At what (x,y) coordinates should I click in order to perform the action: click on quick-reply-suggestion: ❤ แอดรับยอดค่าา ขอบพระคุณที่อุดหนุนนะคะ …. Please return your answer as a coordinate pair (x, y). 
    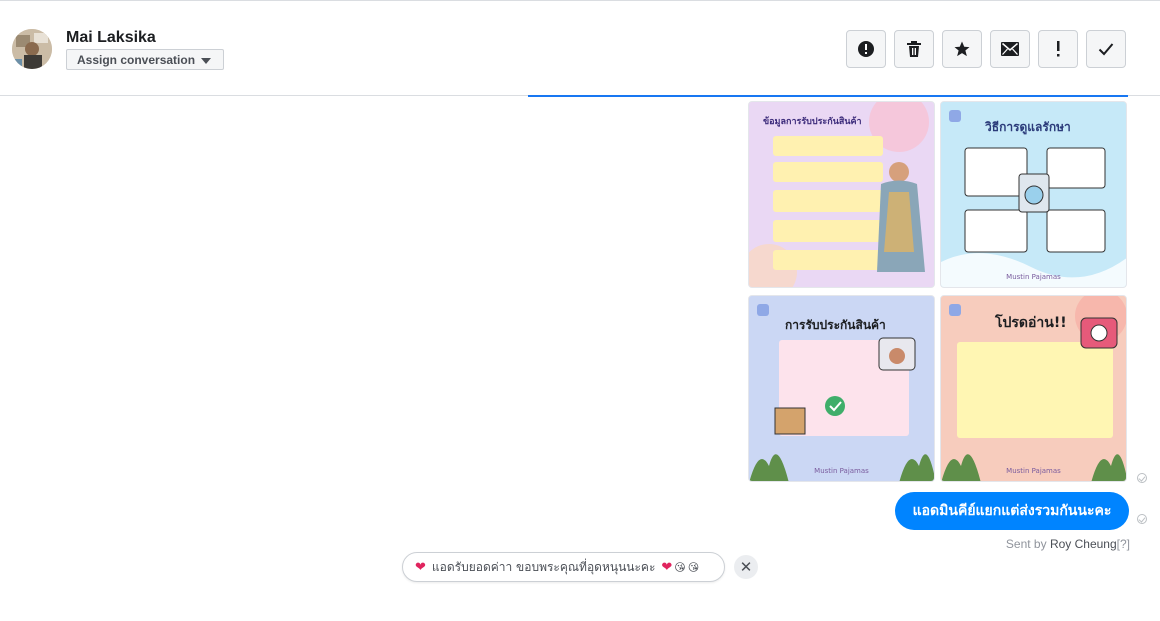
    Looking at the image, I should click on (563, 567).